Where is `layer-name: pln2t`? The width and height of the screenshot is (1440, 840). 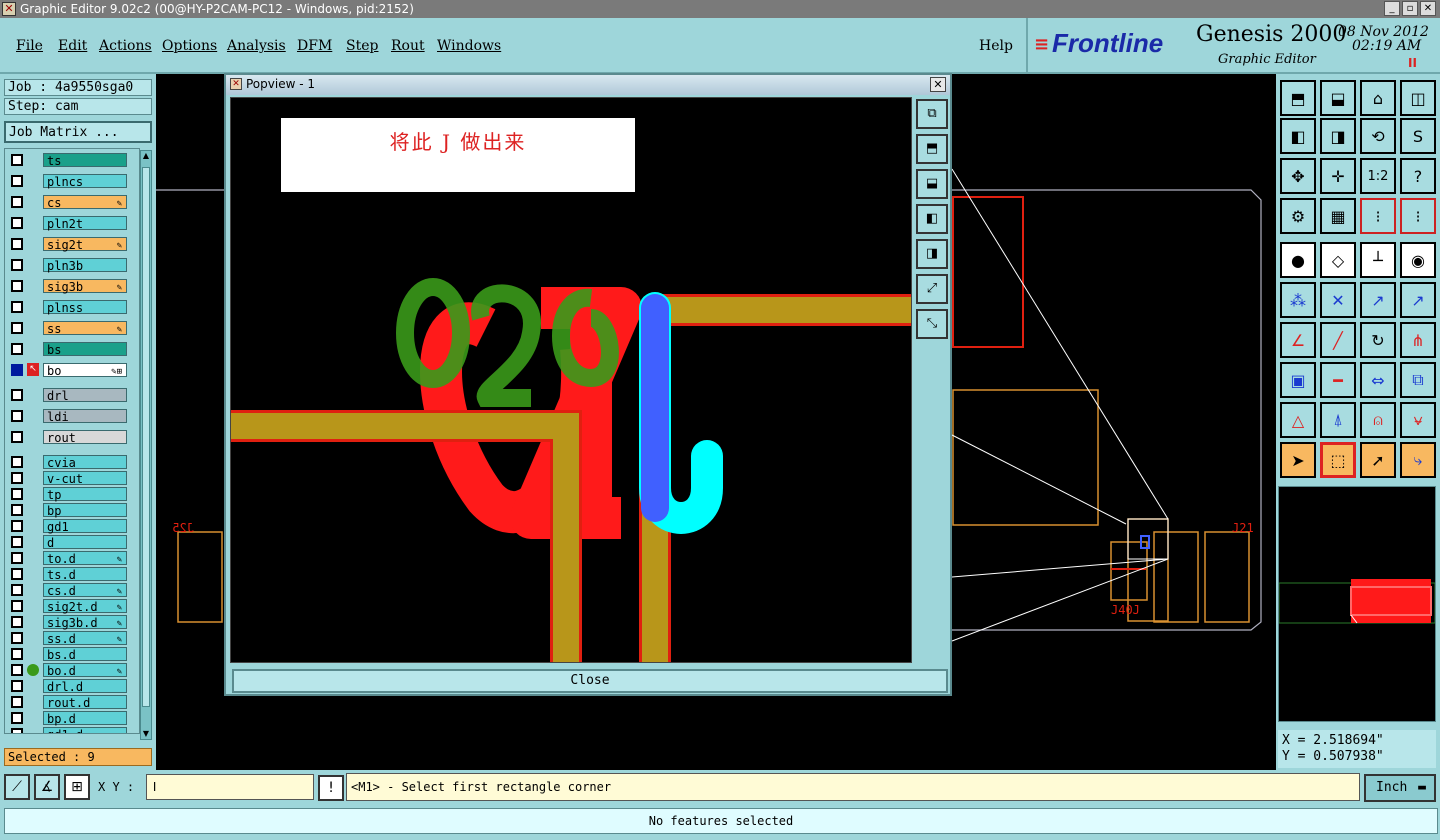
layer-name: pln2t is located at coordinates (85, 223).